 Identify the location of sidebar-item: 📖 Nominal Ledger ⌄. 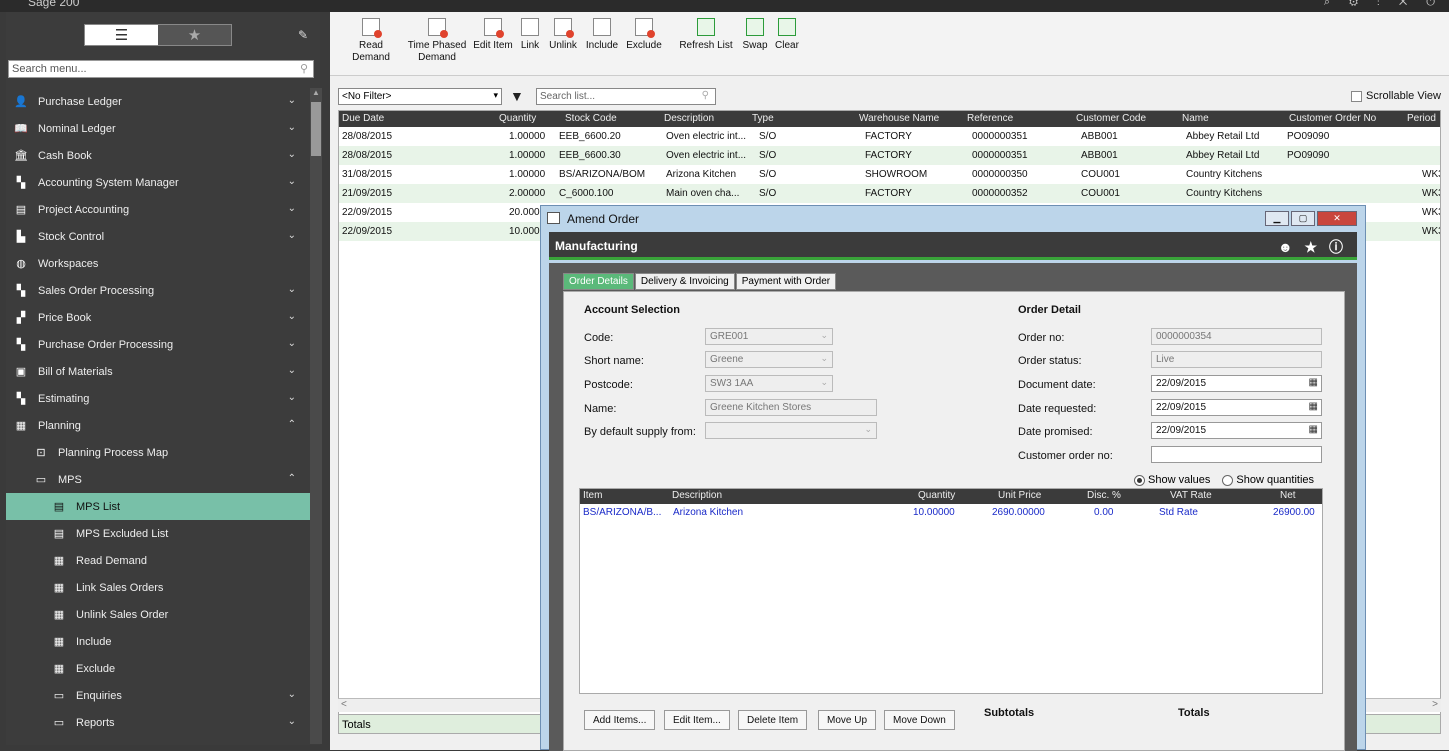
(158, 128).